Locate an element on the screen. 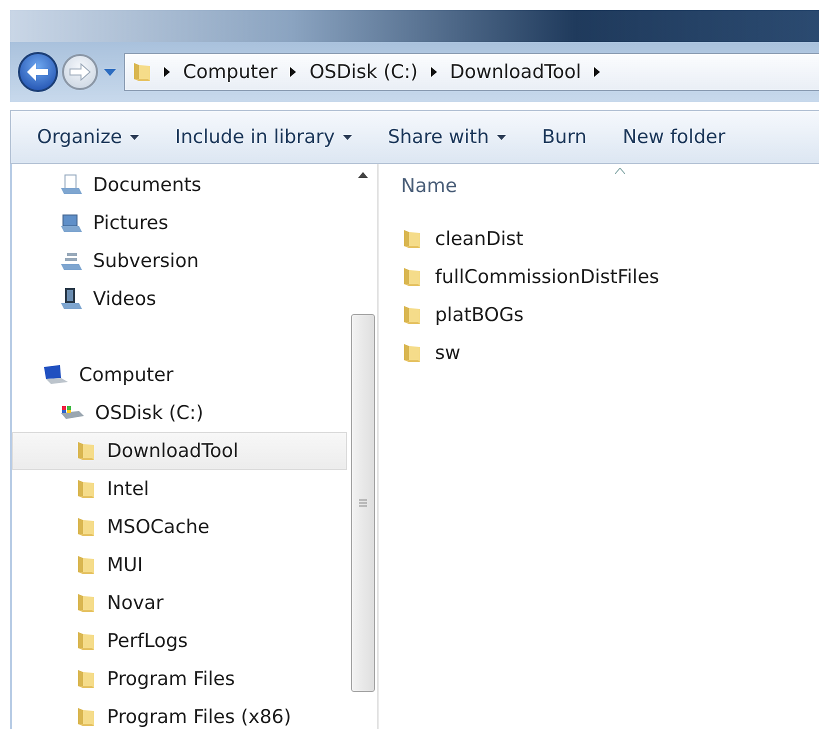  nav-item: Computer is located at coordinates (179, 375).